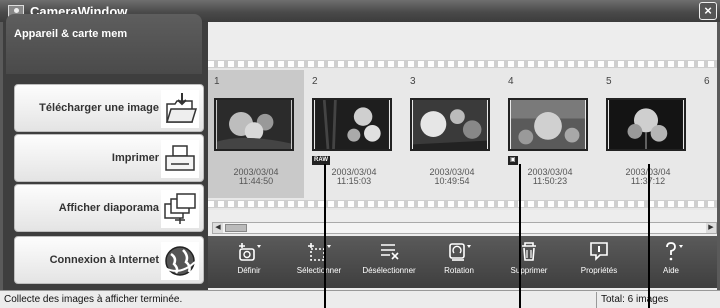 The image size is (720, 308). Describe the element at coordinates (319, 252) in the screenshot. I see `select-icon` at that location.